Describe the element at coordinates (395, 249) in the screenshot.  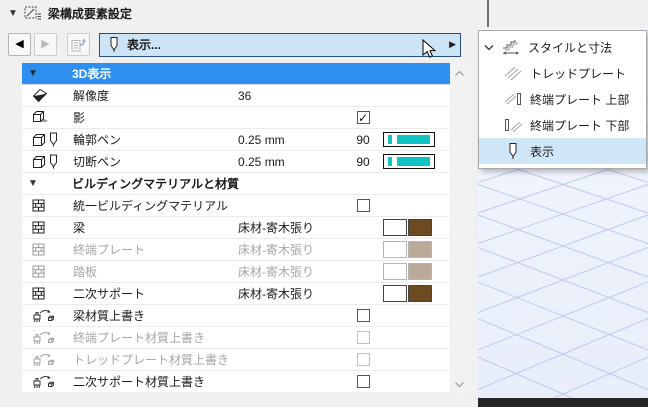
I see `end-plate-cut-fill-swatch` at that location.